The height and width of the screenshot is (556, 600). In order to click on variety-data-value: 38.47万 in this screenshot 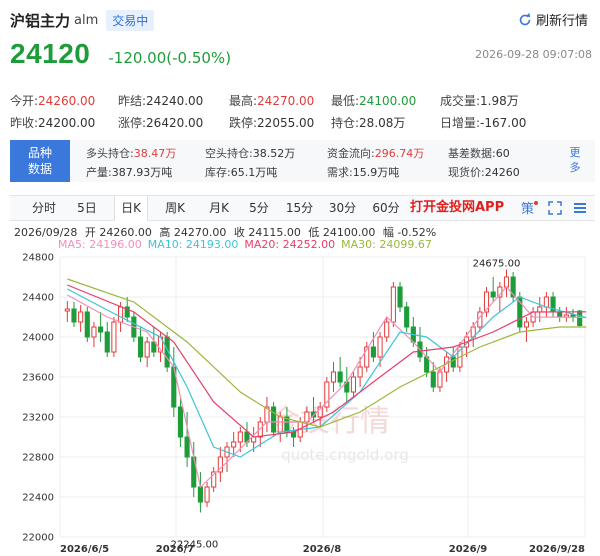, I will do `click(155, 153)`.